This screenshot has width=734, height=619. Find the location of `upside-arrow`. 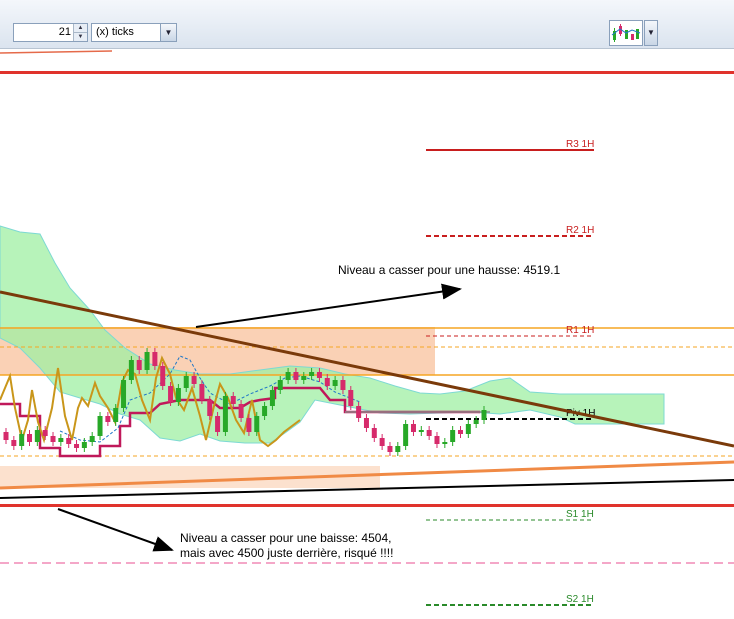

upside-arrow is located at coordinates (328, 305).